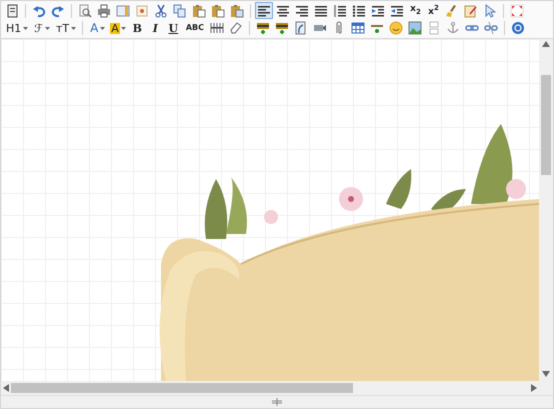 The height and width of the screenshot is (409, 554). What do you see at coordinates (283, 11) in the screenshot?
I see `align-center-icon` at bounding box center [283, 11].